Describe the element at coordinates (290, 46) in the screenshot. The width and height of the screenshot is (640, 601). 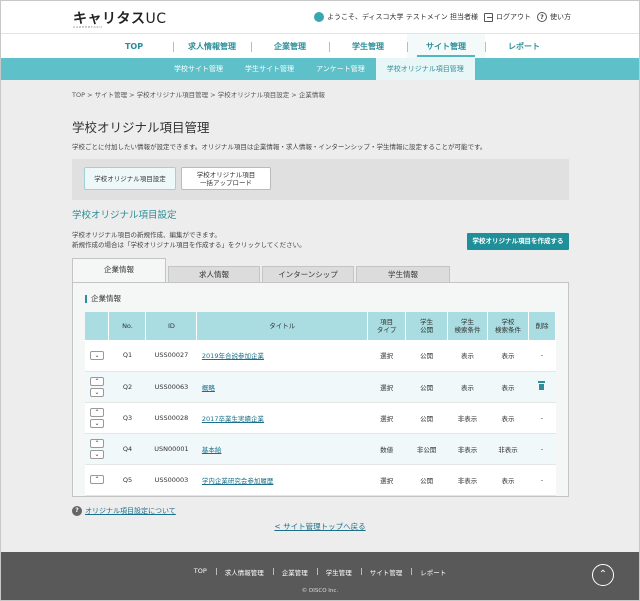
I see `nav-company: 企業管理` at that location.